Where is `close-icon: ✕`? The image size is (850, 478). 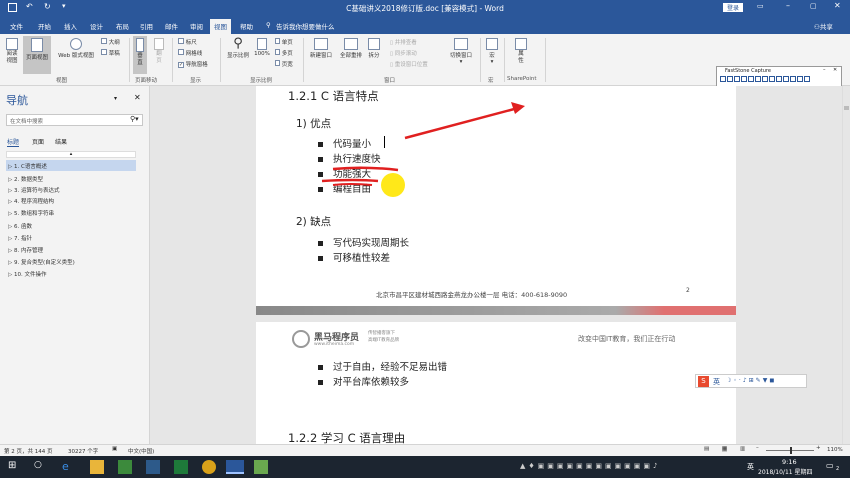
close-icon: ✕ is located at coordinates (837, 5).